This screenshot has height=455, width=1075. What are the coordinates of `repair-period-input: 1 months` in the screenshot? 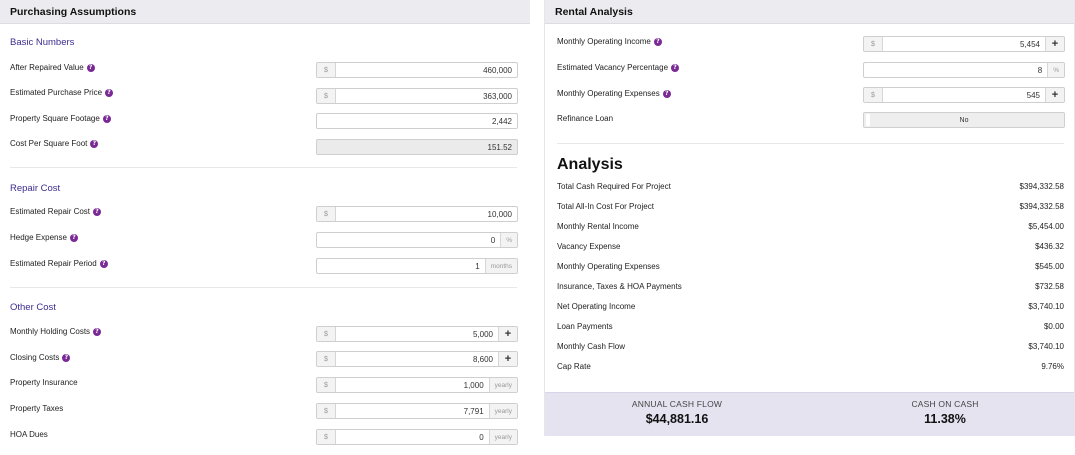 It's located at (417, 266).